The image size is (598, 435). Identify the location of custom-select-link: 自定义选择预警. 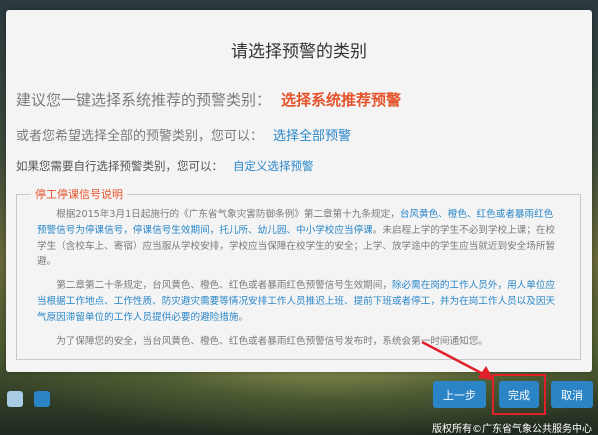
(273, 166).